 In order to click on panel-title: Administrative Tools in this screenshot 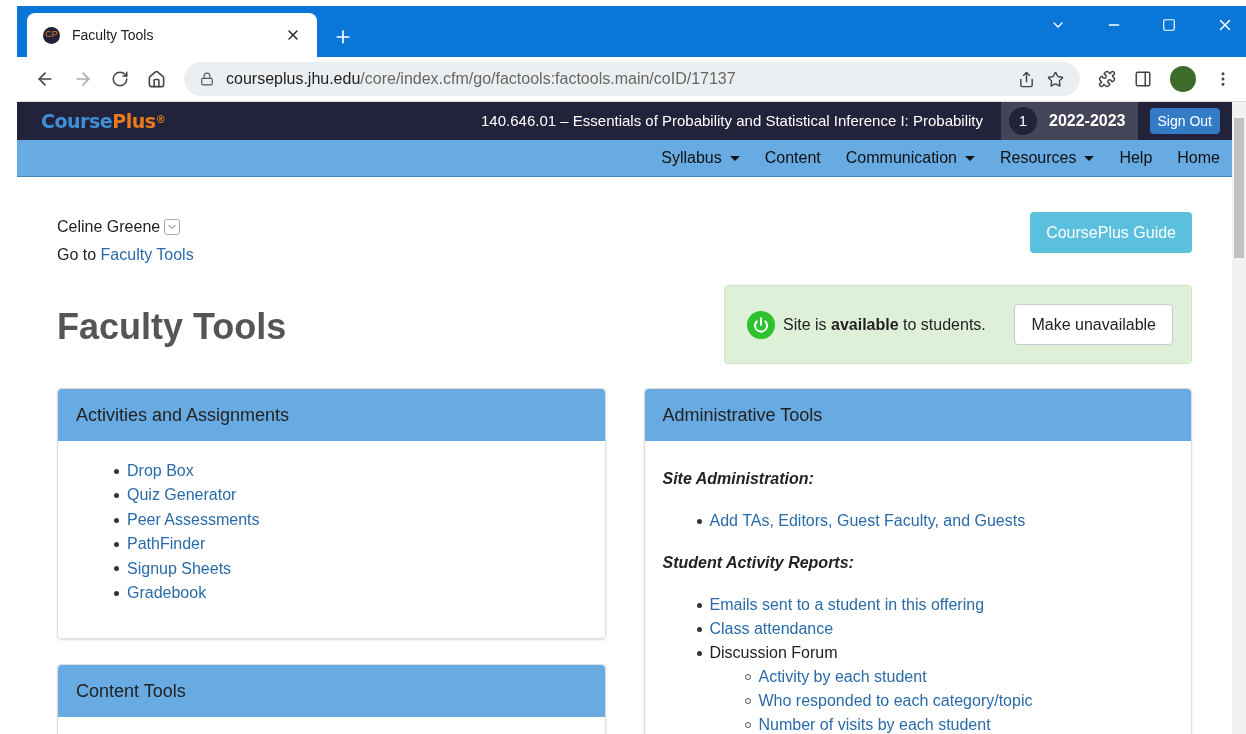, I will do `click(742, 415)`.